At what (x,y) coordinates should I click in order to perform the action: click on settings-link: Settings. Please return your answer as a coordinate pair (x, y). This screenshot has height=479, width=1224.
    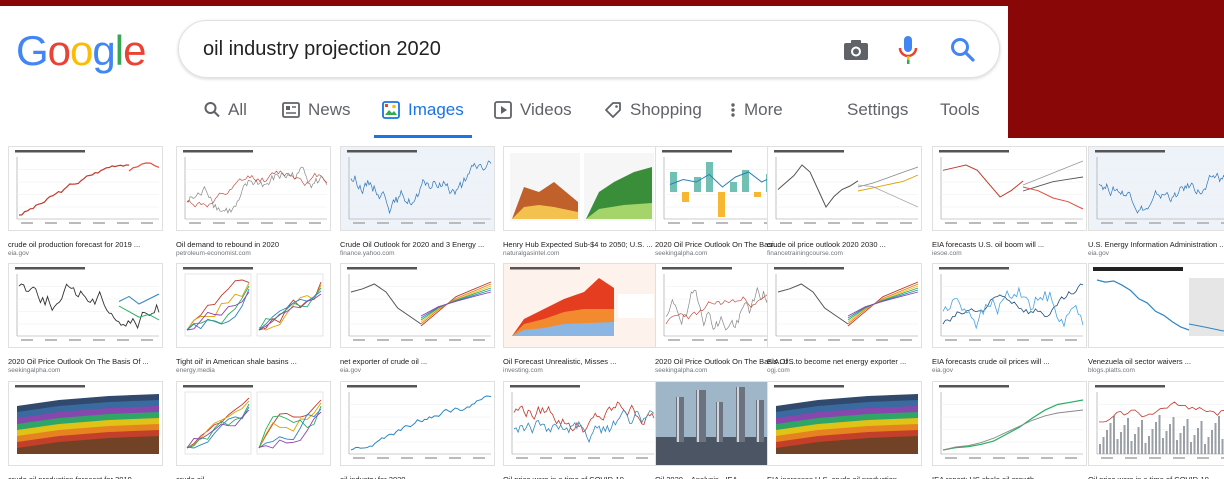
    Looking at the image, I should click on (877, 118).